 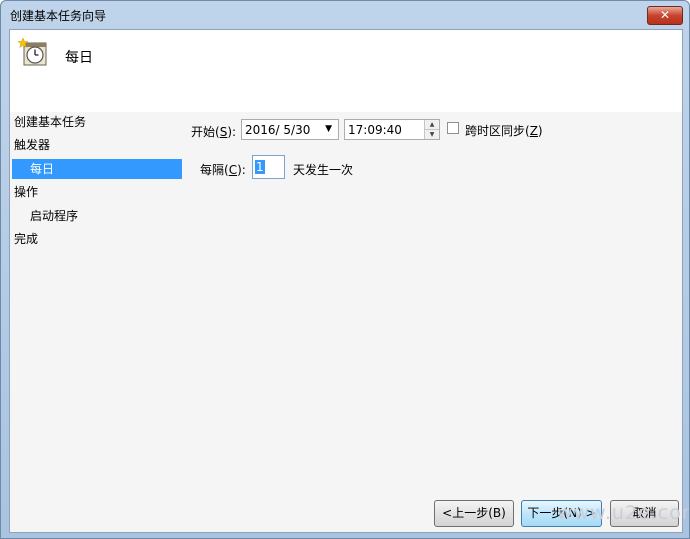 What do you see at coordinates (278, 130) in the screenshot?
I see `start-date-value: 2016/ 5/30` at bounding box center [278, 130].